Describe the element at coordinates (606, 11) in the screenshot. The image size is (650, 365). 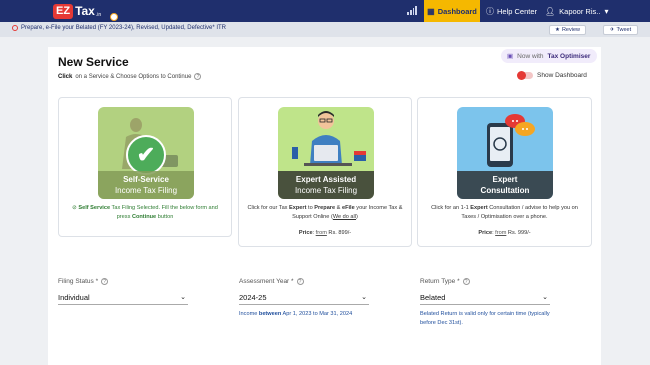
I see `chevron-down-icon: ▾` at that location.